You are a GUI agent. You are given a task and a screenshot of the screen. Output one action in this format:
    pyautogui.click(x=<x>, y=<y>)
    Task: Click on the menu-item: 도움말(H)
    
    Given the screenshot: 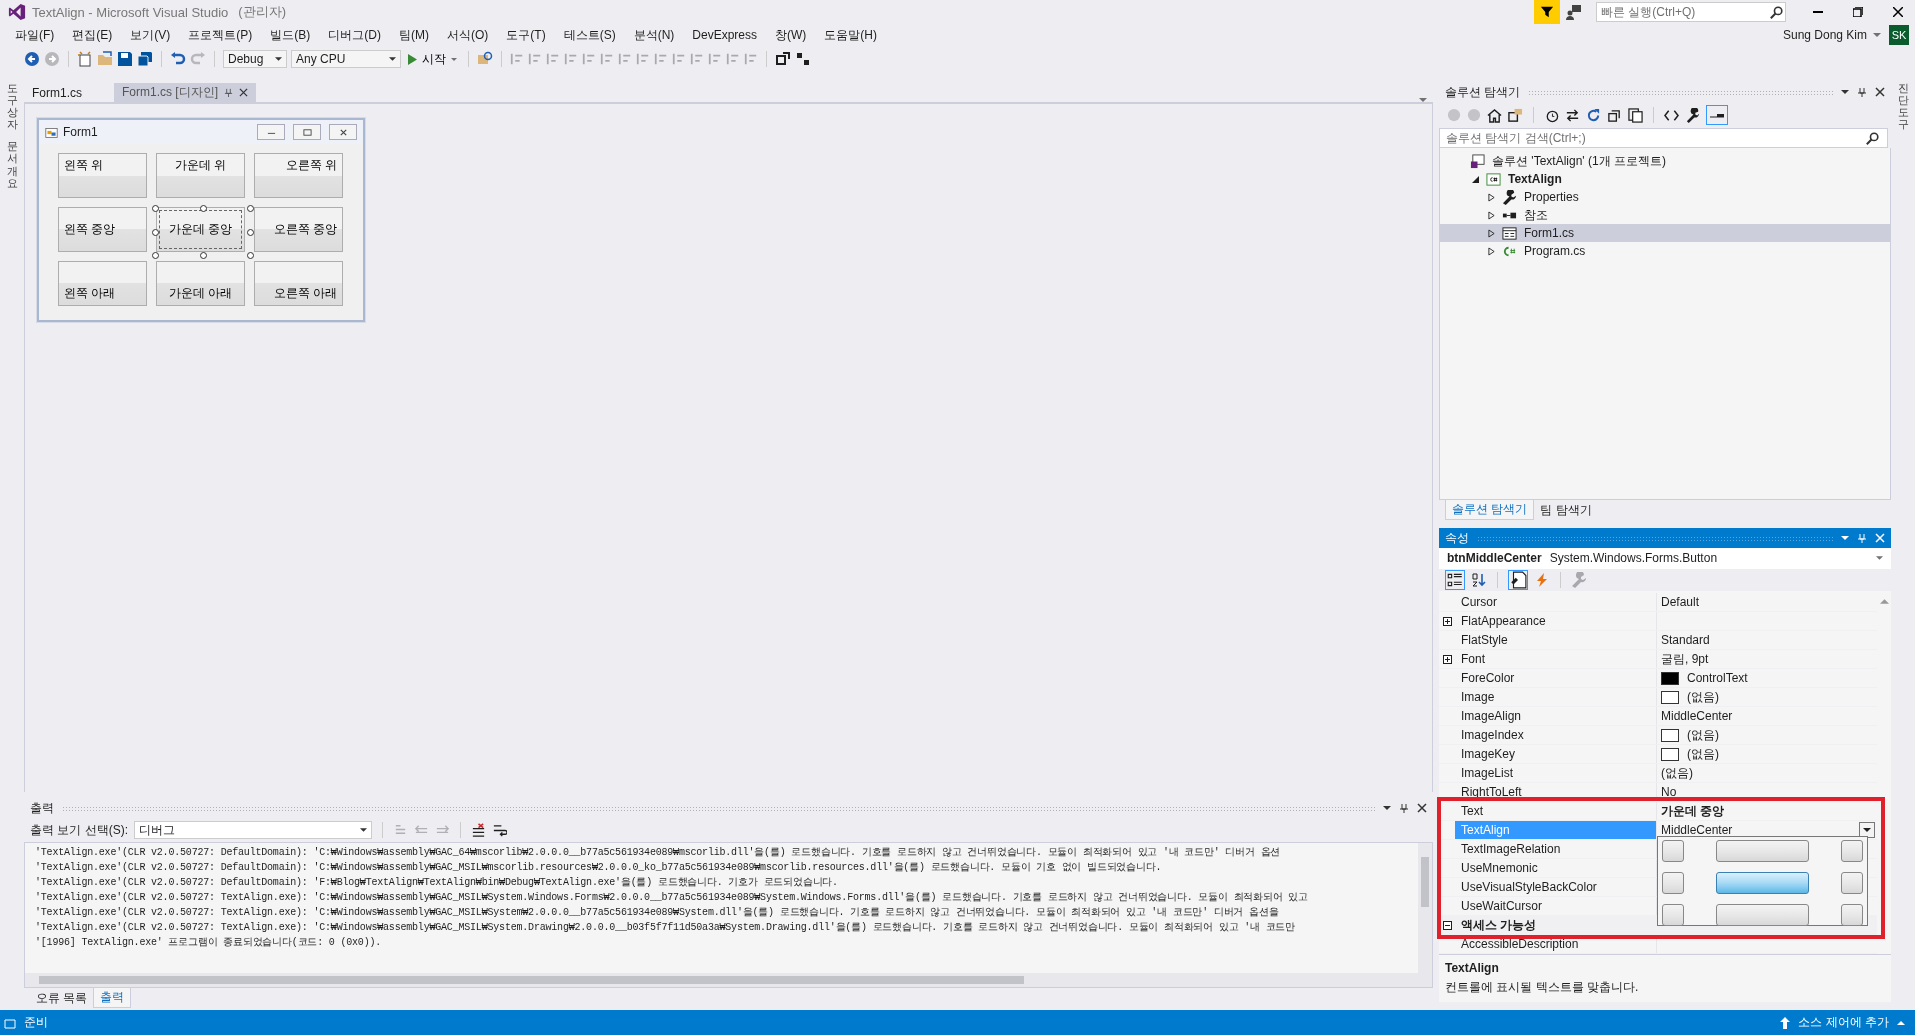 What is the action you would take?
    pyautogui.click(x=850, y=35)
    